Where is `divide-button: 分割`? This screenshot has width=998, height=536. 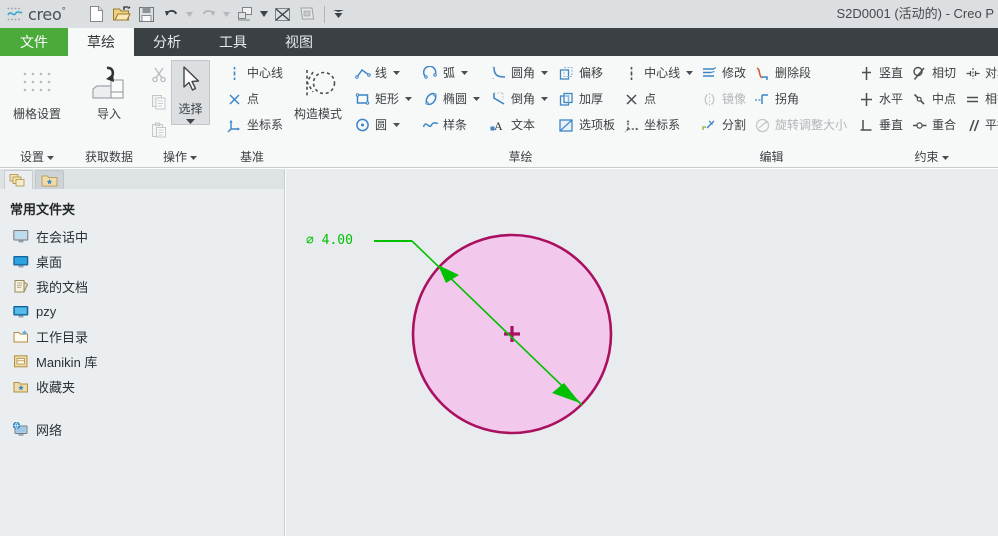 divide-button: 分割 is located at coordinates (723, 125).